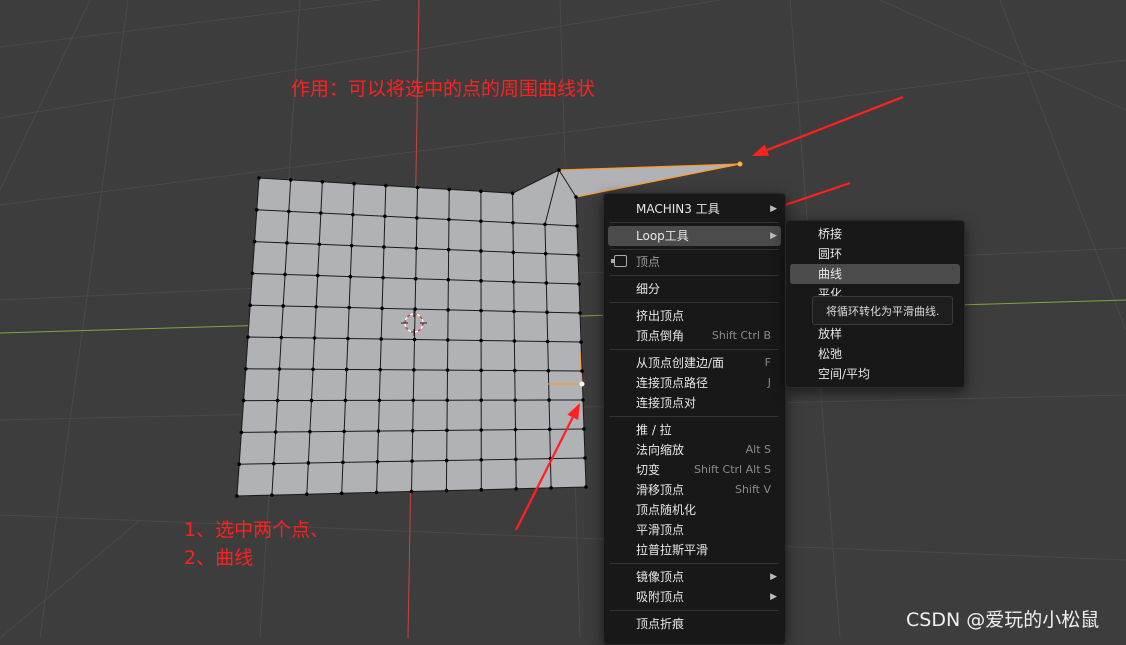 This screenshot has height=645, width=1126. What do you see at coordinates (875, 274) in the screenshot?
I see `submenu-item-curve: 曲线` at bounding box center [875, 274].